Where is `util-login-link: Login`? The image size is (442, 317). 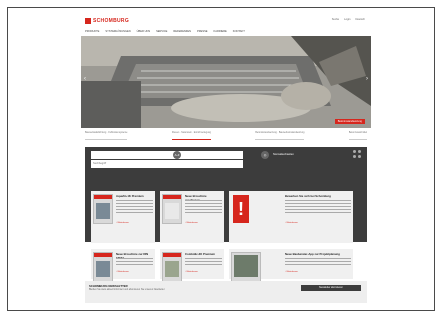
util-login-link: Login is located at coordinates (347, 19).